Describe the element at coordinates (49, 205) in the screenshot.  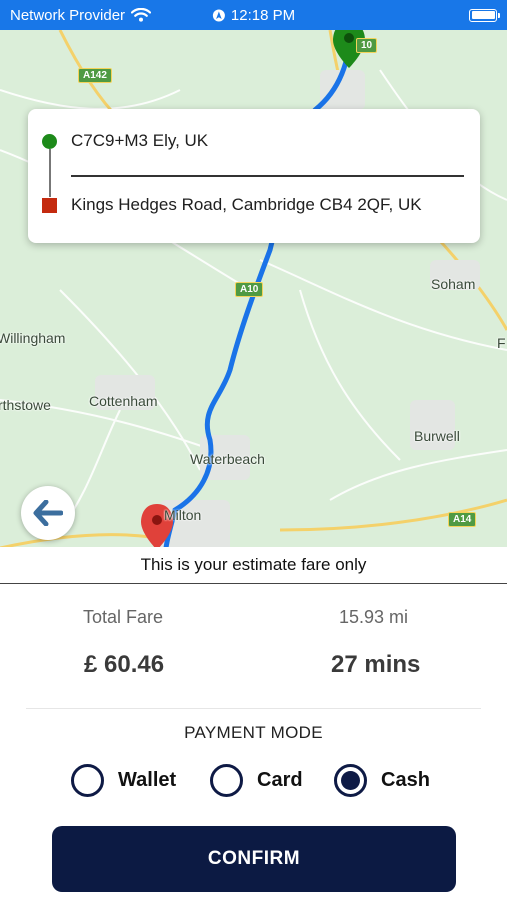
I see `dropoff-square-icon` at that location.